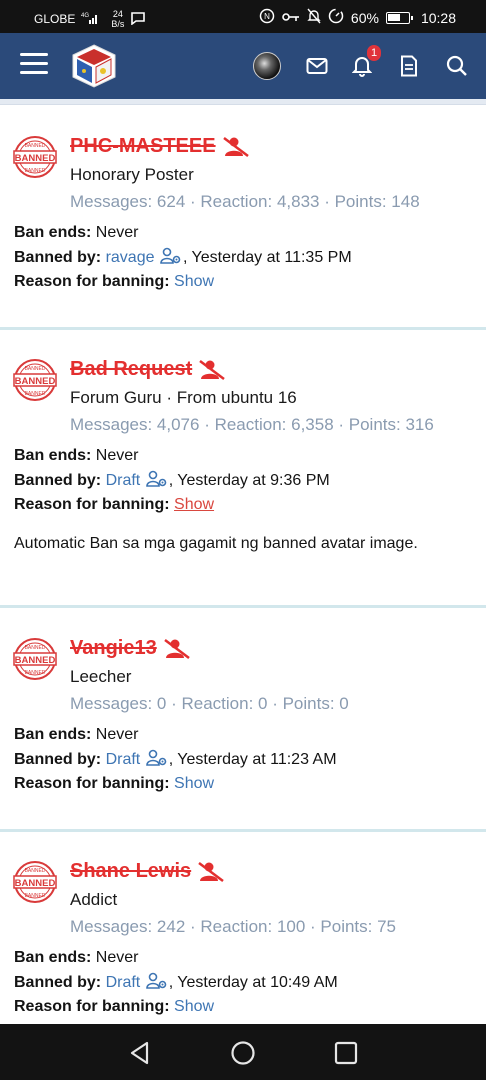 This screenshot has width=486, height=1080. Describe the element at coordinates (131, 369) in the screenshot. I see `username: Bad Request` at that location.